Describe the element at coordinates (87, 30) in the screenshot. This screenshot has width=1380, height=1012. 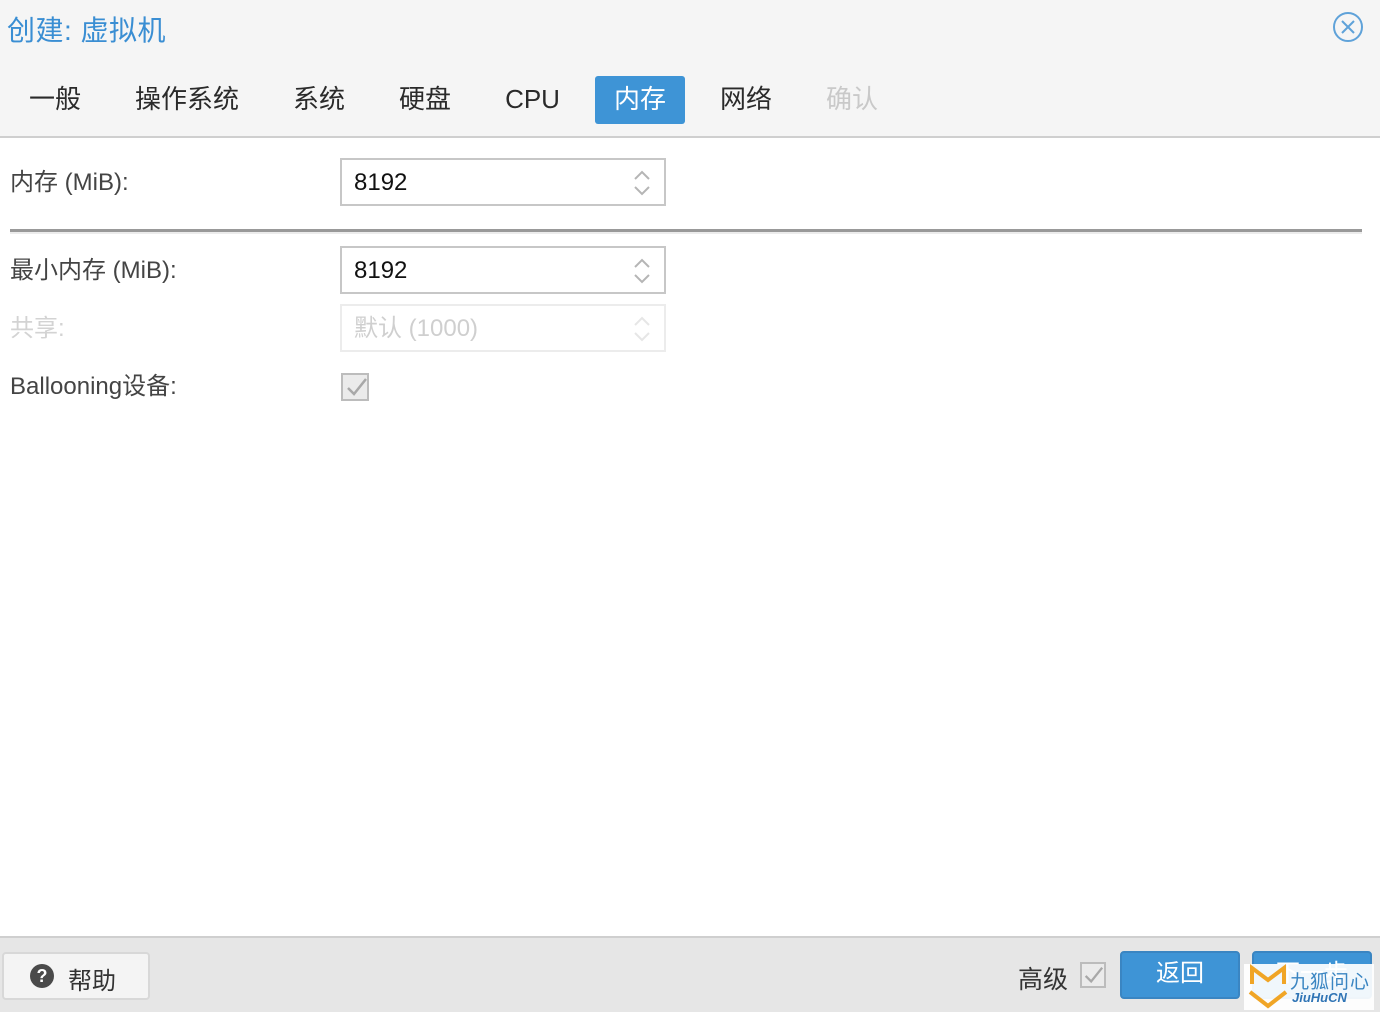
I see `dialog-title: 创建: 虚拟机` at that location.